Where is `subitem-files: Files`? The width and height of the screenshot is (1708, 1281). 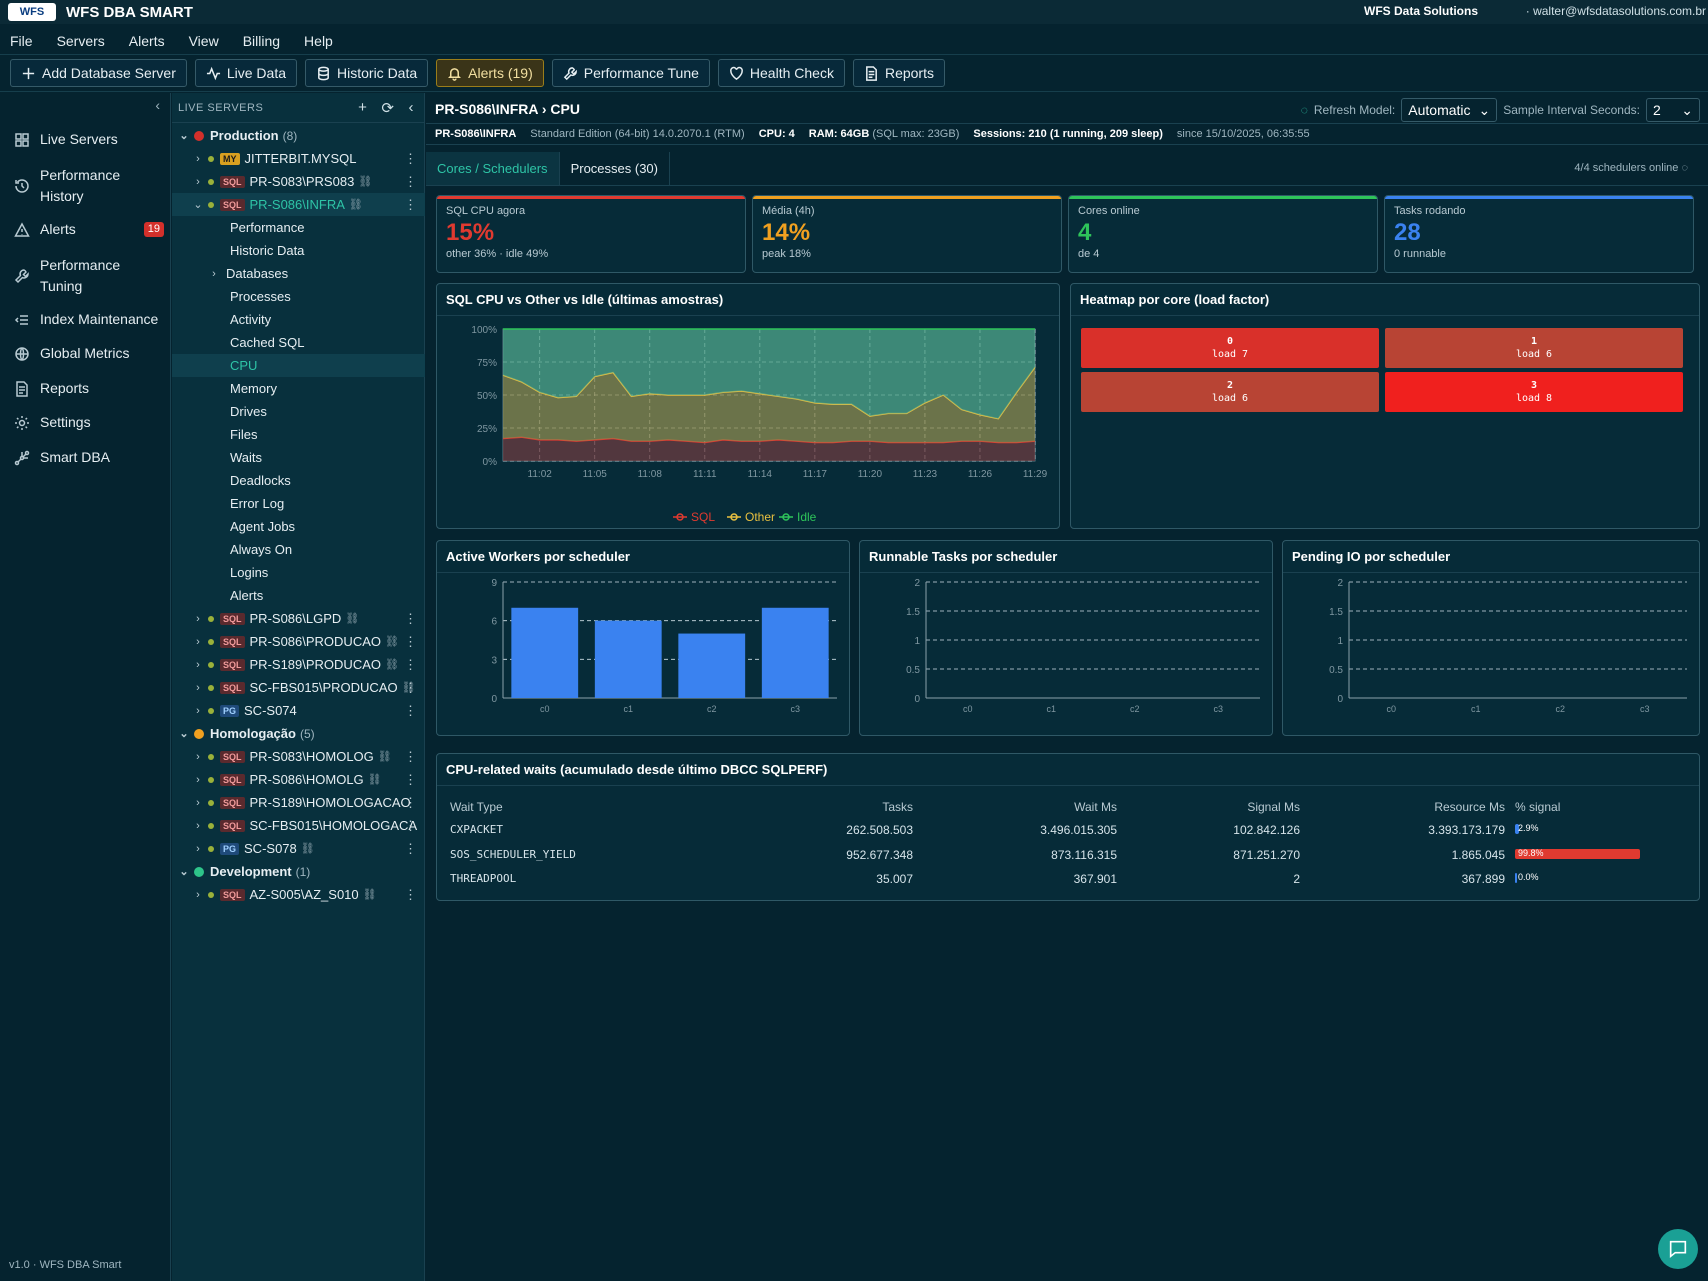
subitem-files: Files is located at coordinates (298, 434).